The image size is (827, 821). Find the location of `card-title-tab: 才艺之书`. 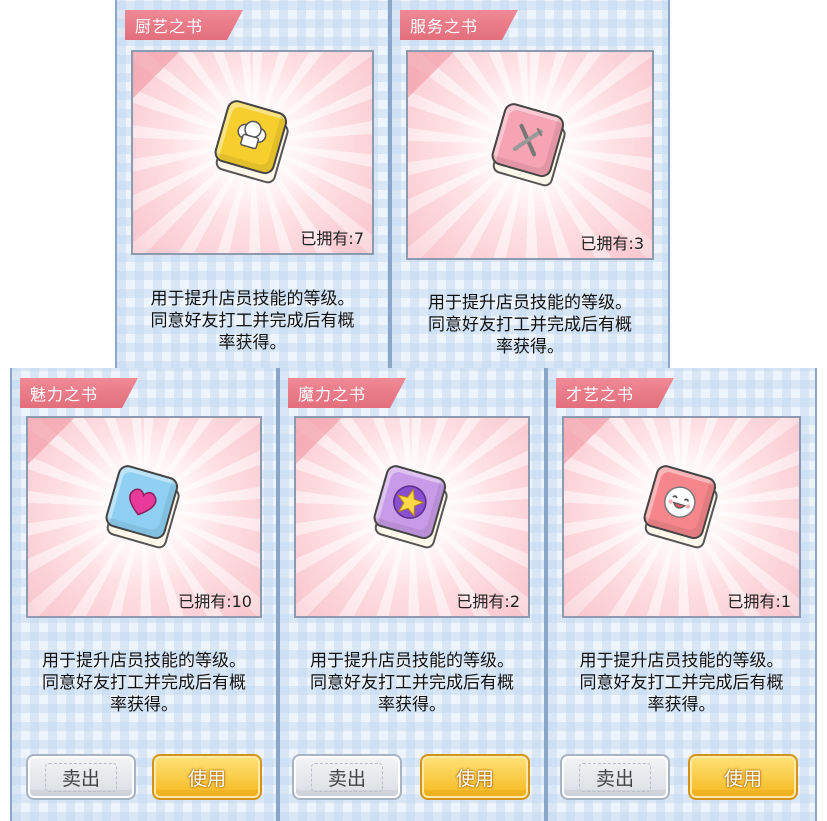

card-title-tab: 才艺之书 is located at coordinates (615, 393).